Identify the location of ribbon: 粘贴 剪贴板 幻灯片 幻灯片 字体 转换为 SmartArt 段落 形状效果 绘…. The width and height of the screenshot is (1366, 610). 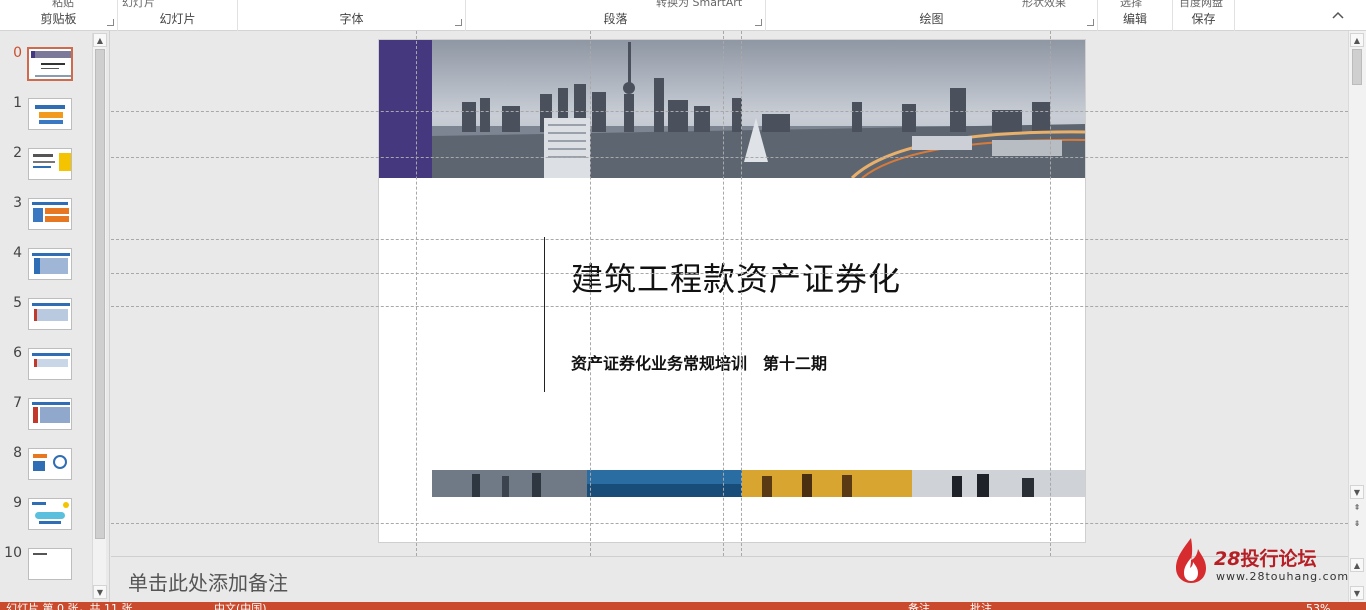
(683, 15).